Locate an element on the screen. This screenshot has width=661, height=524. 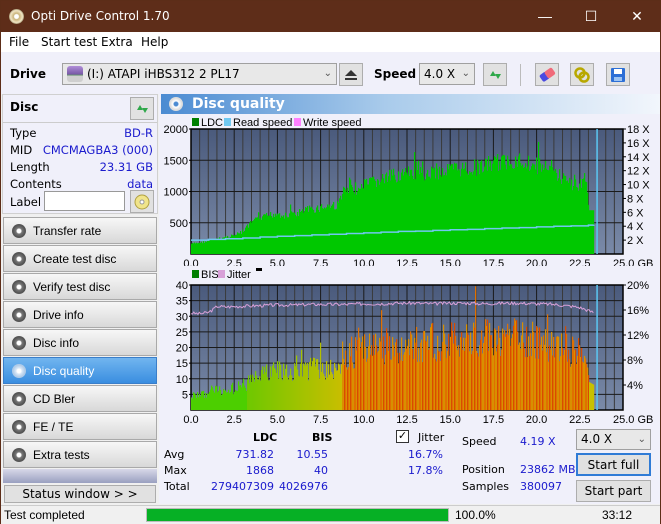
chevron-down-icon: ⌄ is located at coordinates (465, 73).